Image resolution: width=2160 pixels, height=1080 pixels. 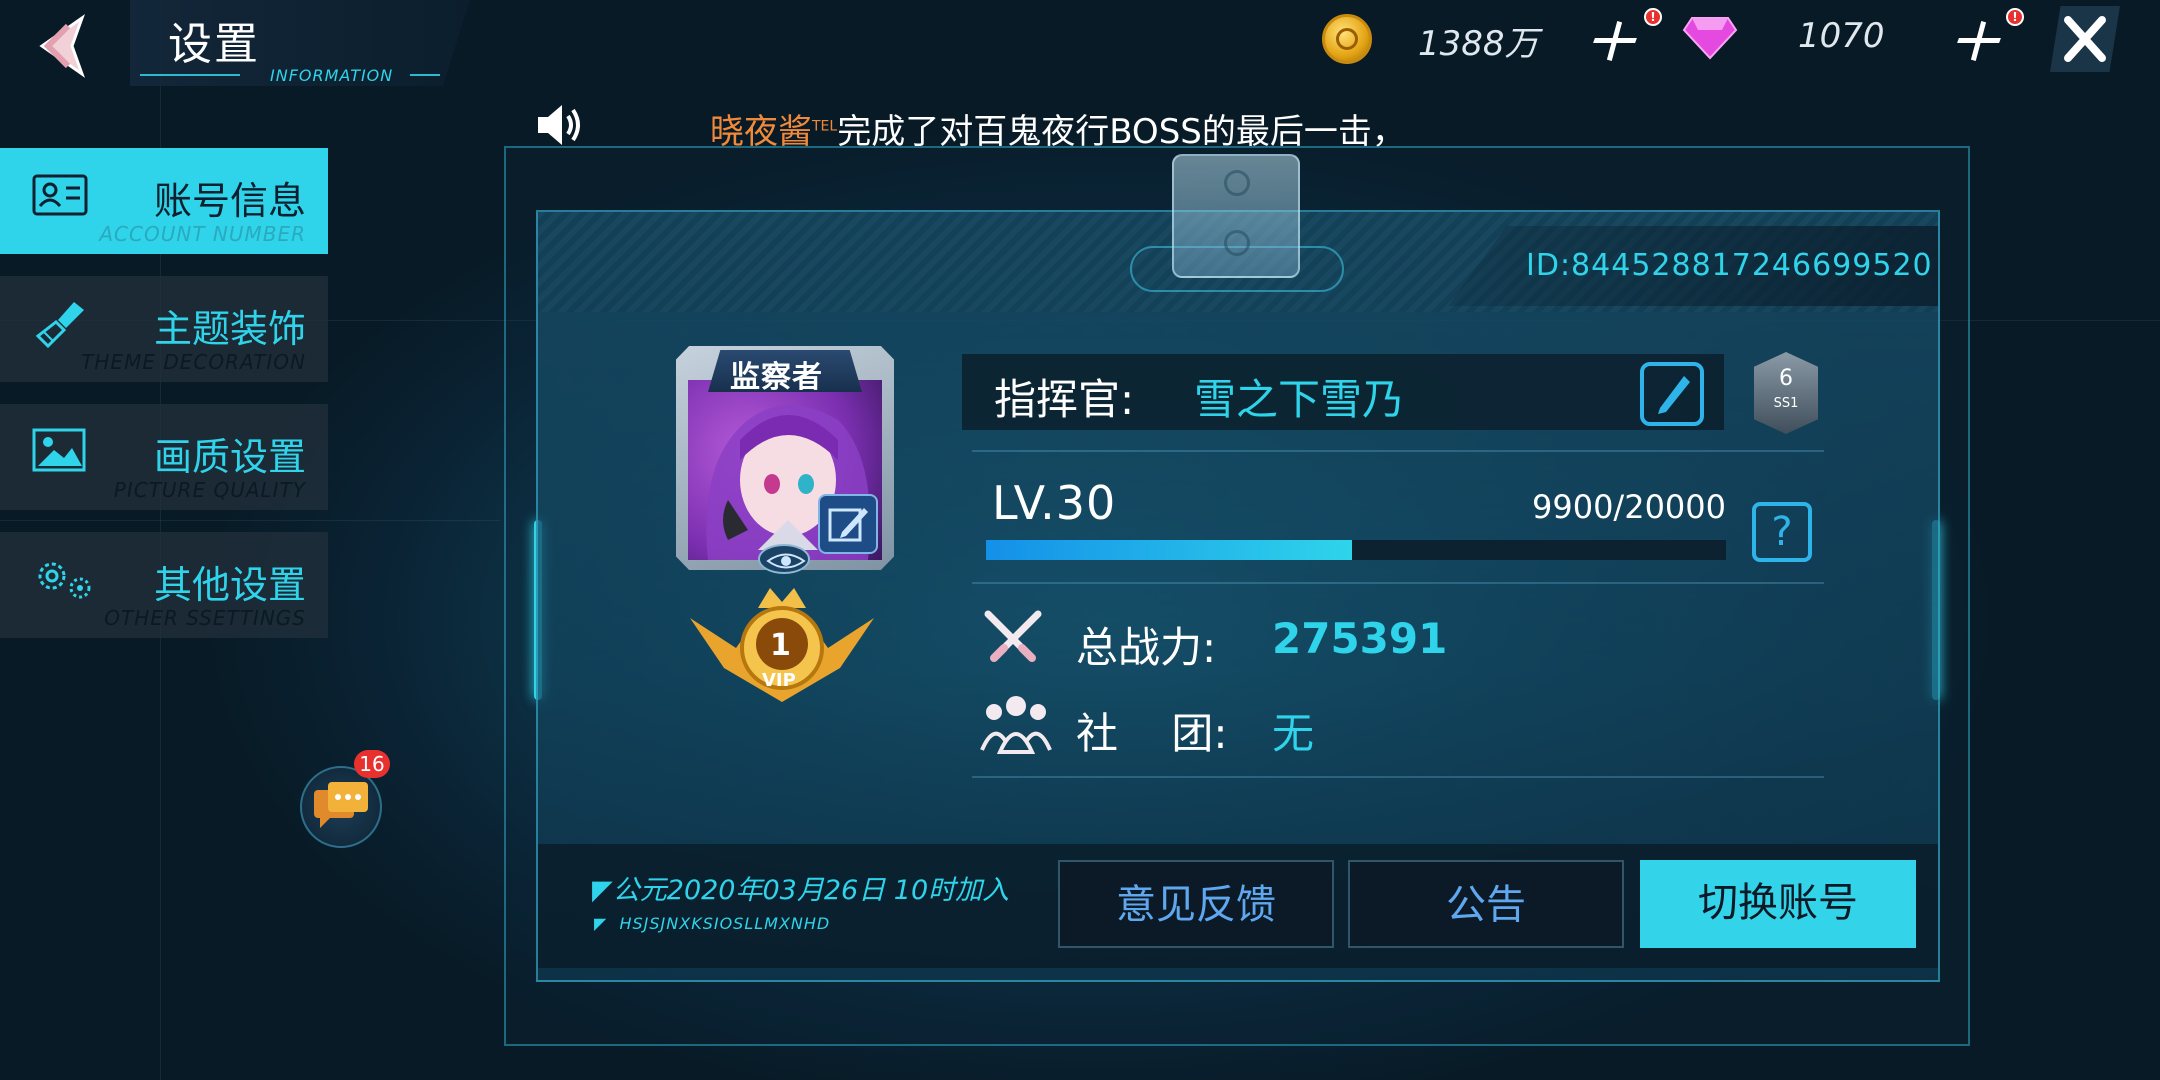 What do you see at coordinates (1628, 507) in the screenshot?
I see `exp-text: 9900/20000` at bounding box center [1628, 507].